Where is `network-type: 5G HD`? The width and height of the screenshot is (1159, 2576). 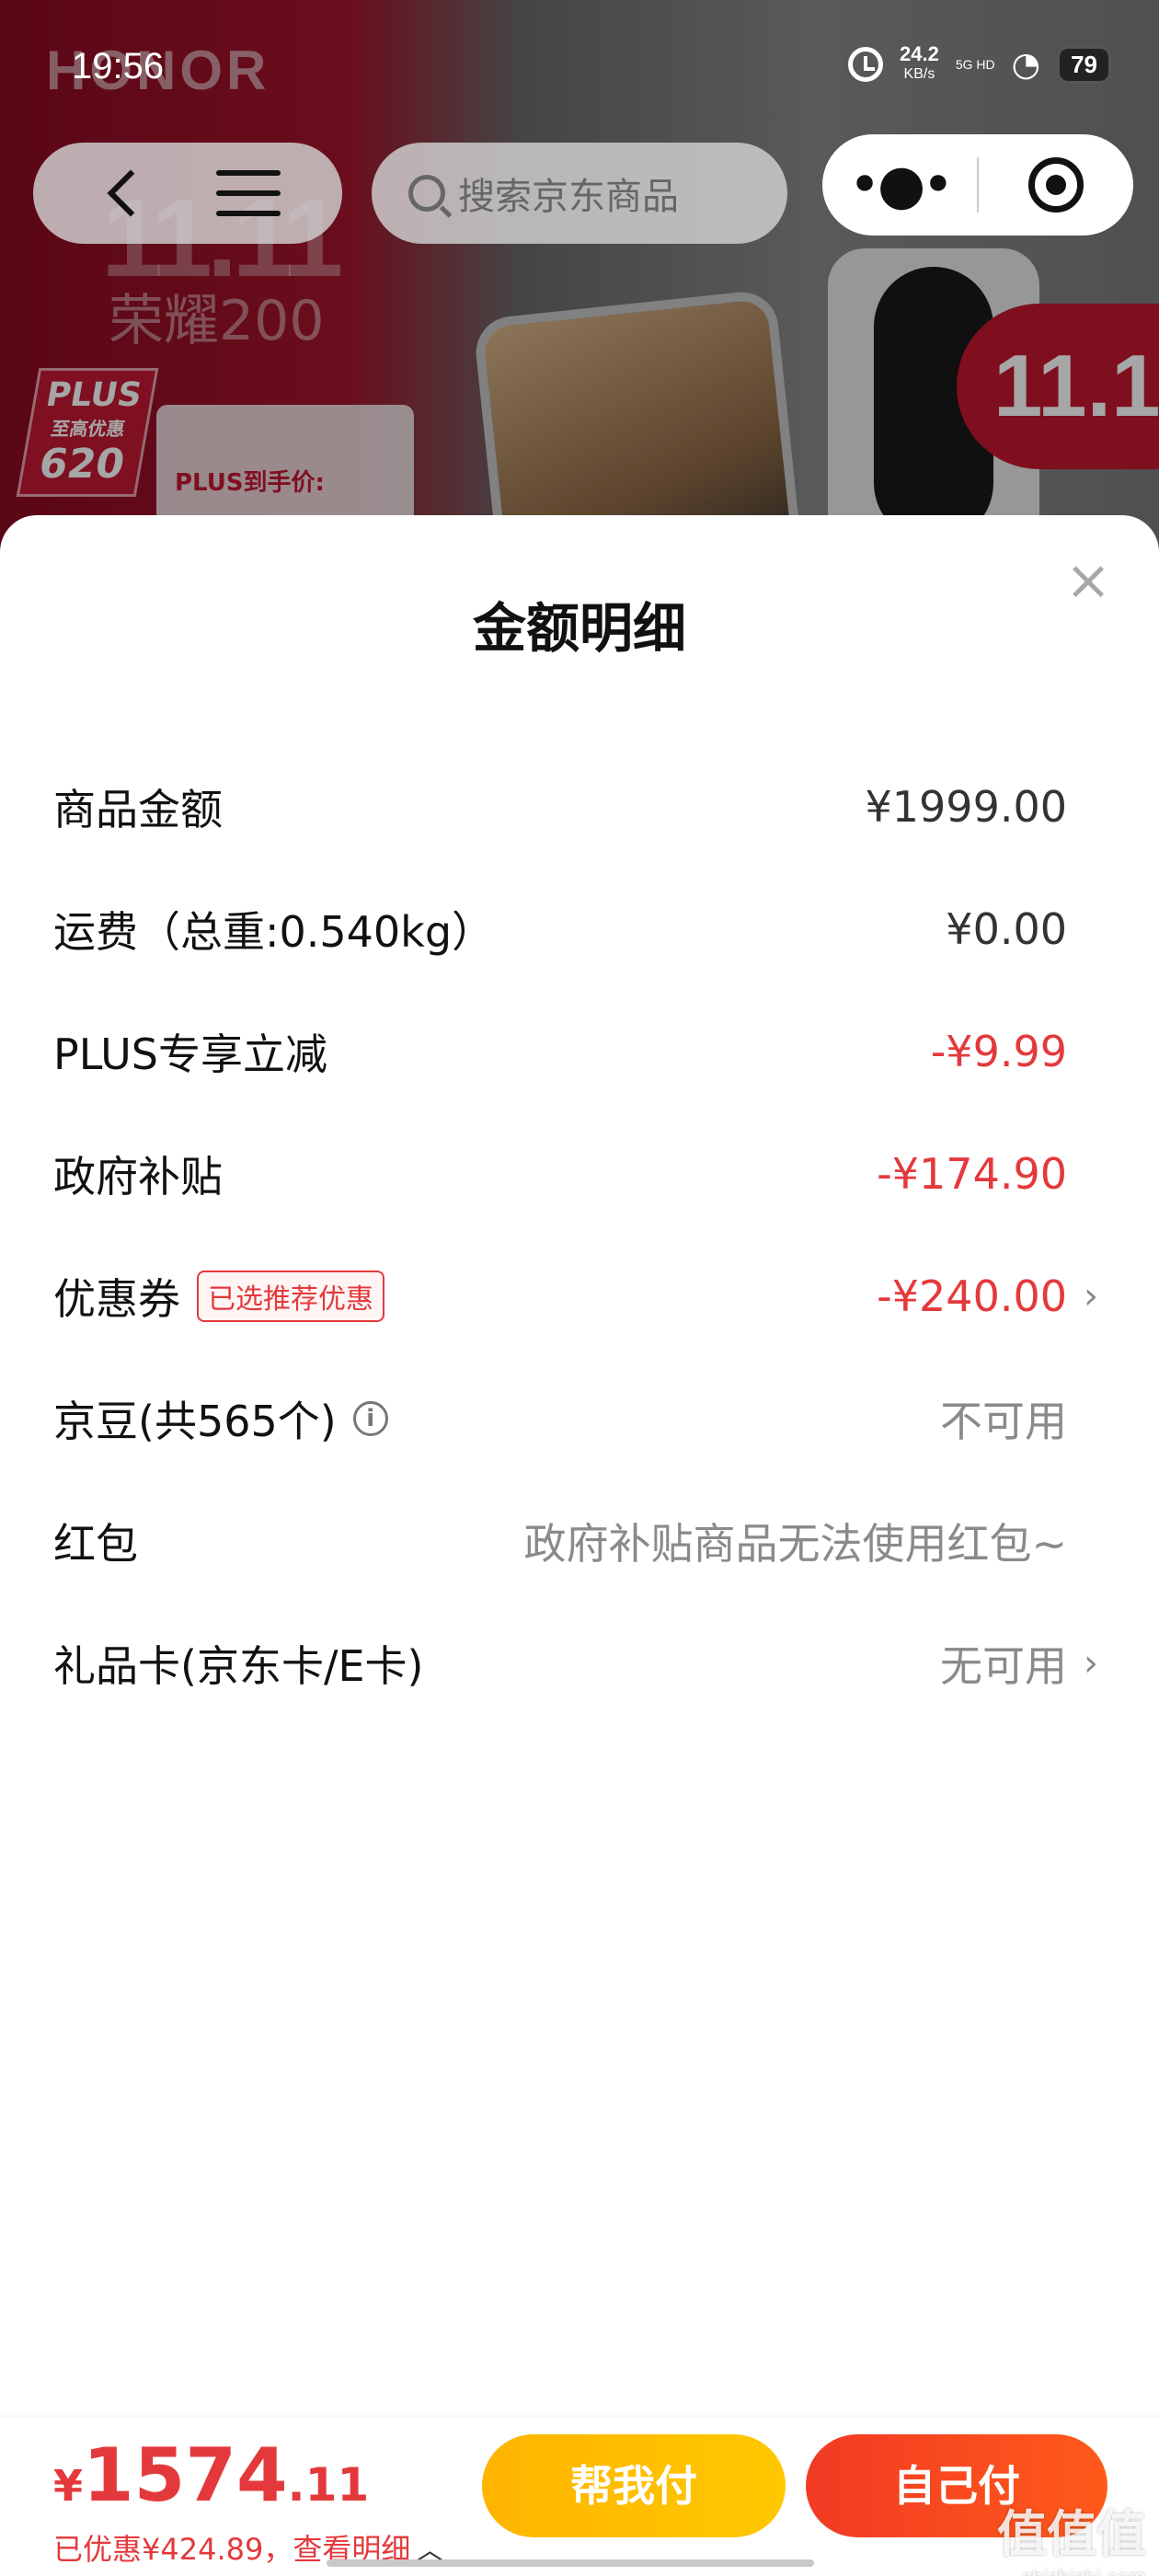
network-type: 5G HD is located at coordinates (975, 64).